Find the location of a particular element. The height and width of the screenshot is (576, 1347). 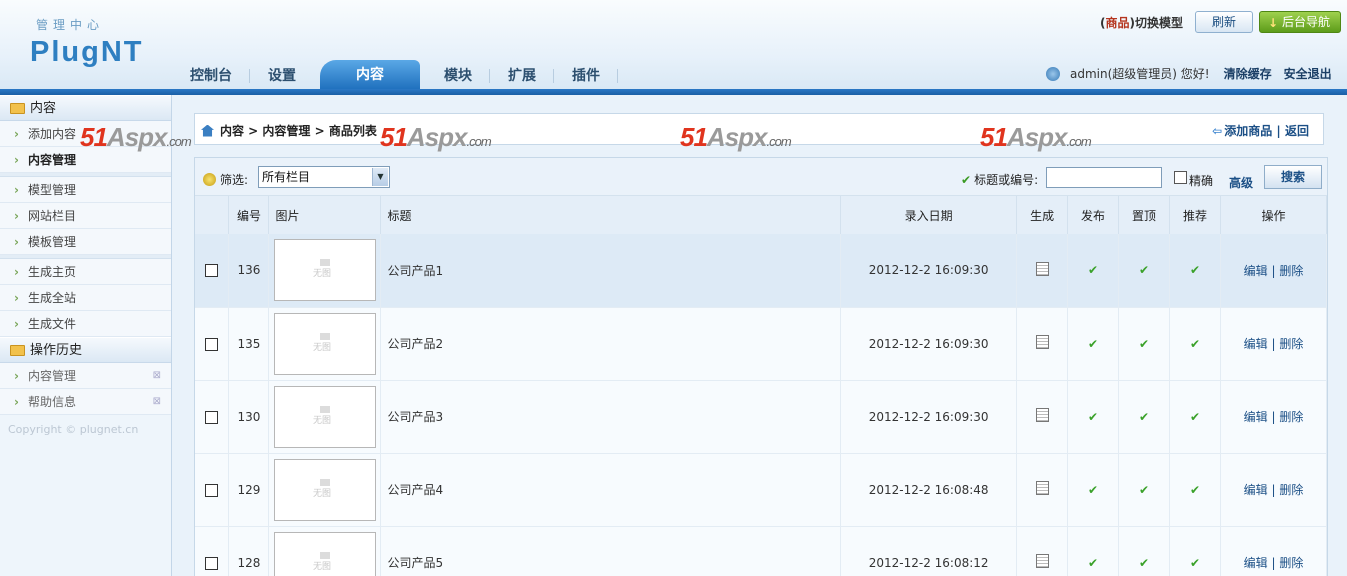

sidebar-item-template-manage: 模板管理 is located at coordinates (85, 242).